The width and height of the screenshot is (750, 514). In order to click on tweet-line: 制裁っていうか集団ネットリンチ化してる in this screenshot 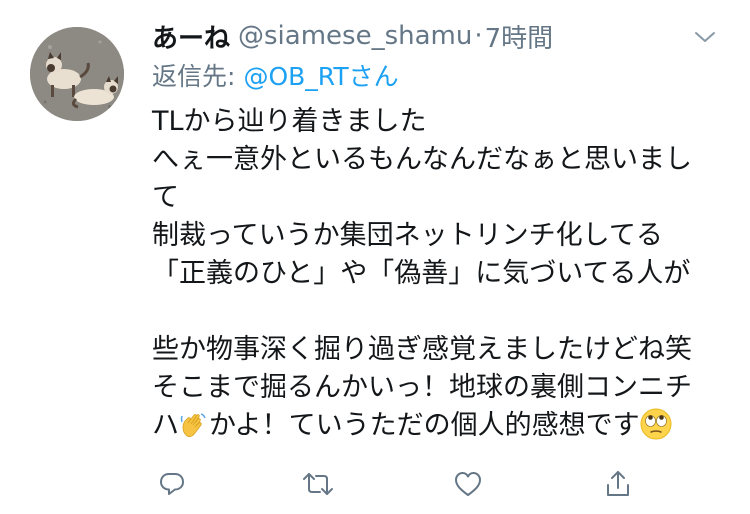, I will do `click(407, 235)`.